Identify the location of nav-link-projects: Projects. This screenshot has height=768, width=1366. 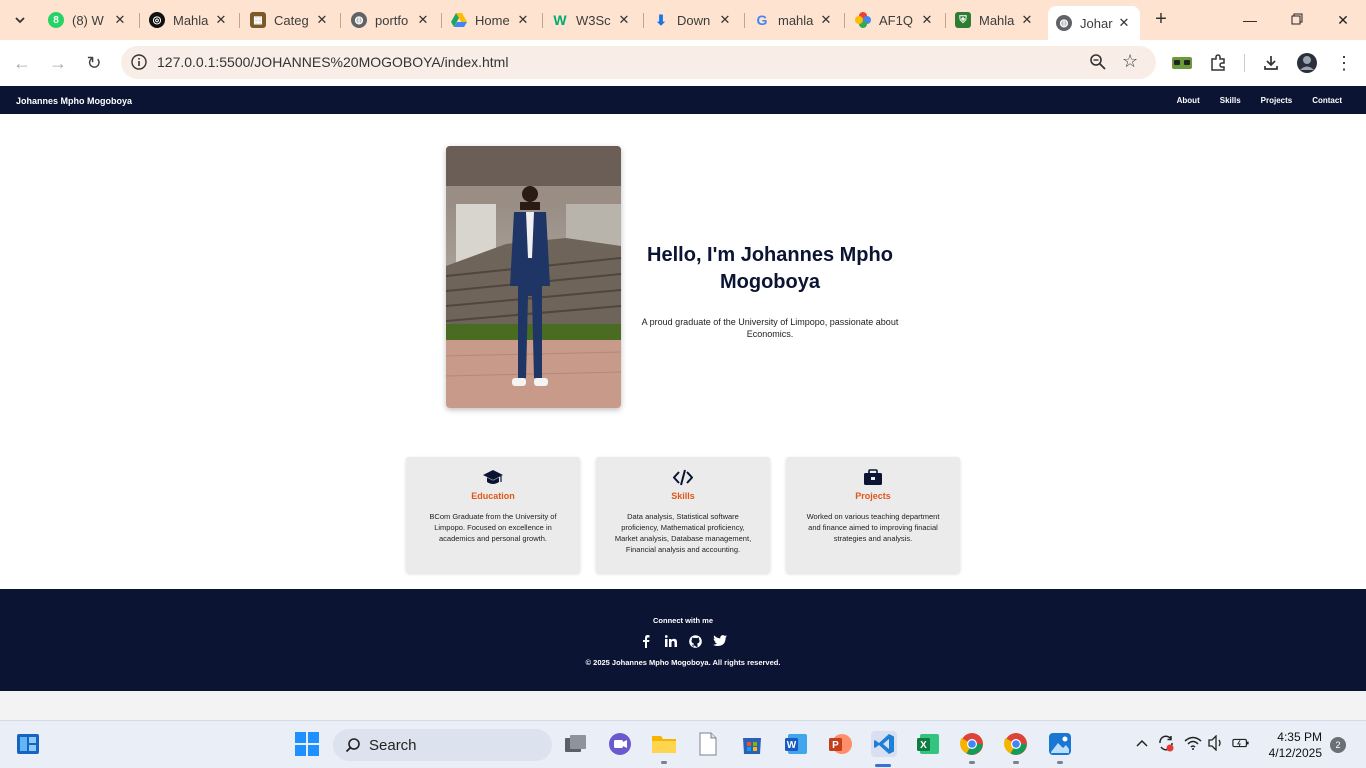
(1277, 100).